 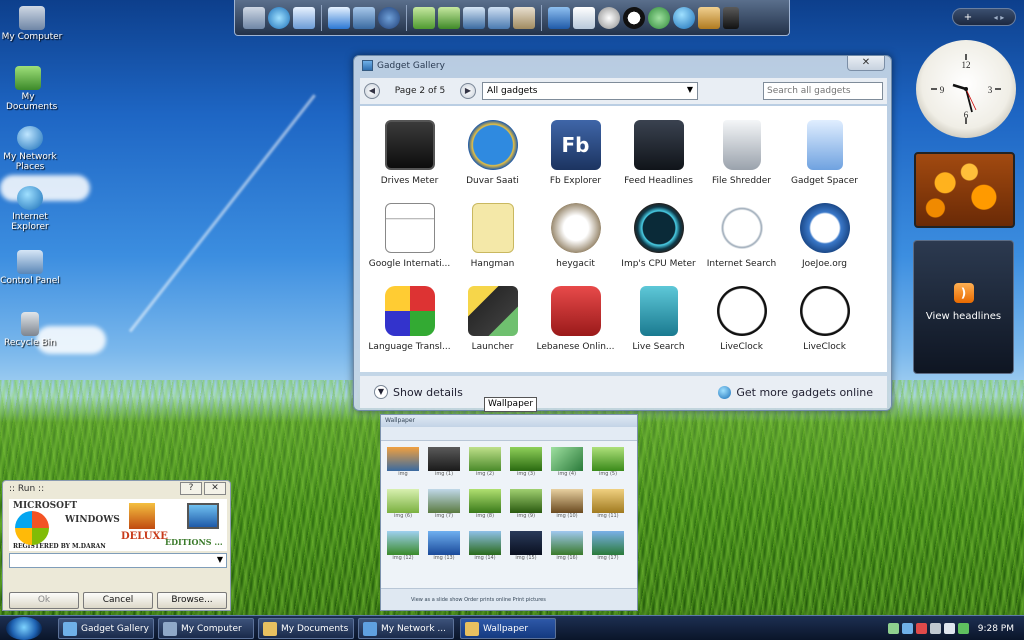 What do you see at coordinates (306, 628) in the screenshot?
I see `taskbar-button-my-documents: My Documents` at bounding box center [306, 628].